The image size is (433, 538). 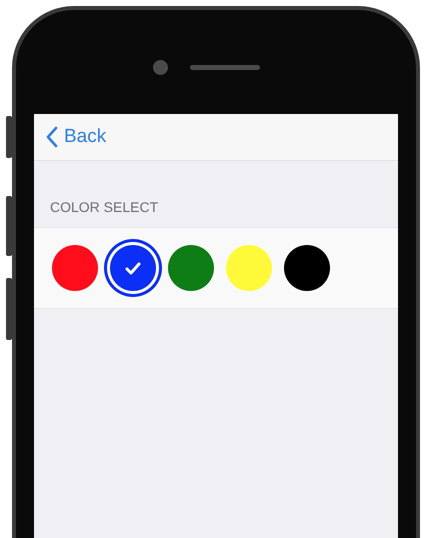 What do you see at coordinates (160, 67) in the screenshot?
I see `camera-icon` at bounding box center [160, 67].